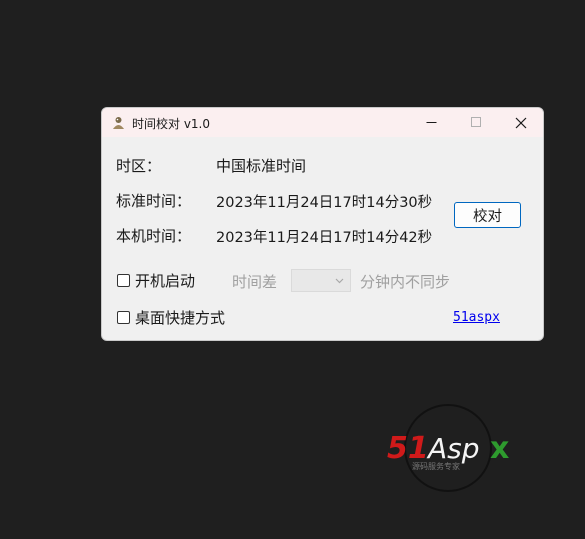 The width and height of the screenshot is (585, 539). I want to click on close-icon, so click(521, 122).